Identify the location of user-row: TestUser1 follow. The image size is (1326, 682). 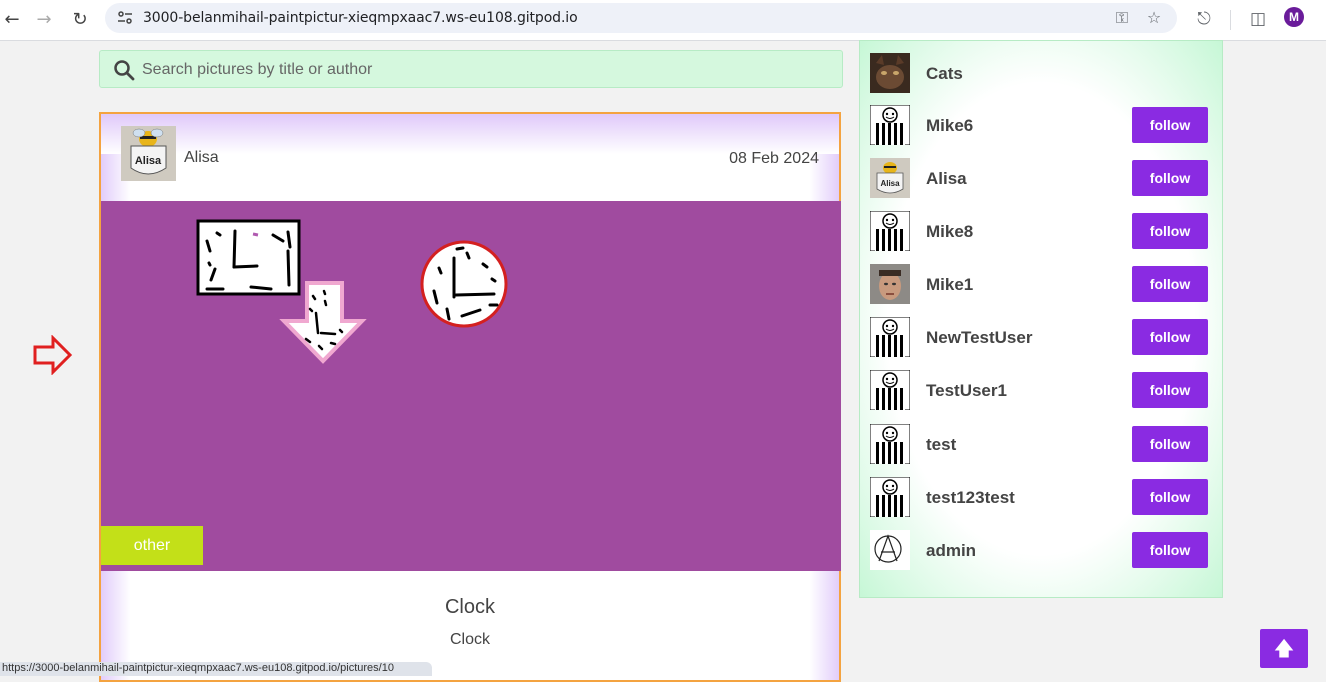
(1042, 391).